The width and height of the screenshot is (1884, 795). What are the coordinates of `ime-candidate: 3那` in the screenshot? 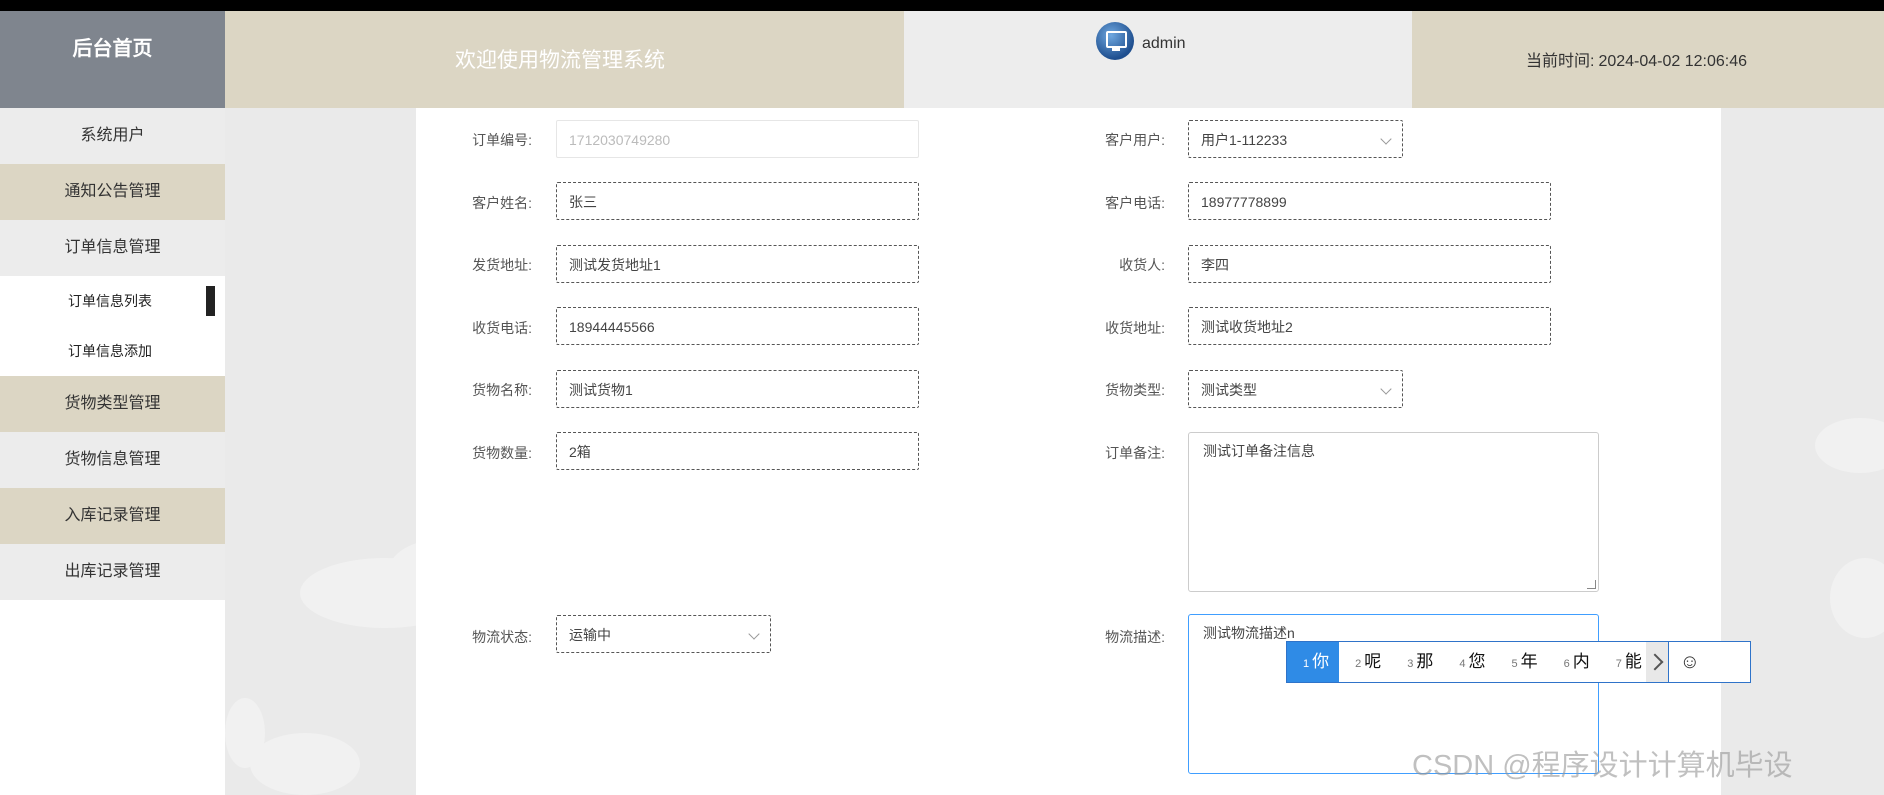 It's located at (1417, 662).